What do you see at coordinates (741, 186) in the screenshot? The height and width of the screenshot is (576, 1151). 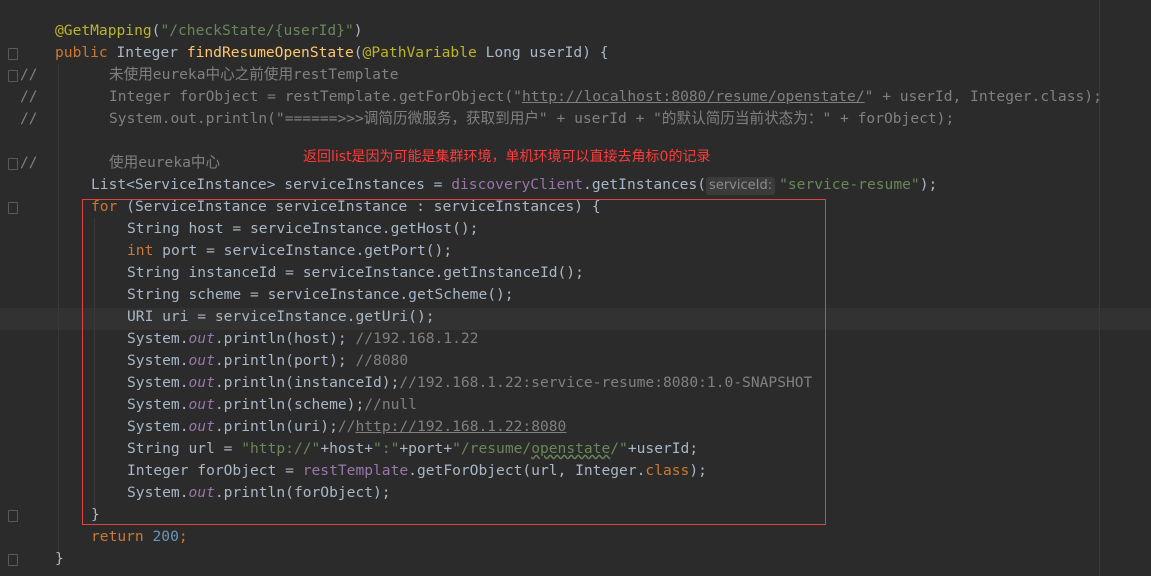 I see `parameter-hint: serviceId:` at bounding box center [741, 186].